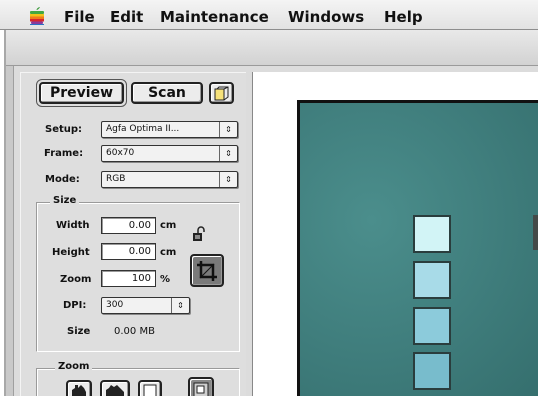  Describe the element at coordinates (326, 17) in the screenshot. I see `menu-windows: Windows` at that location.